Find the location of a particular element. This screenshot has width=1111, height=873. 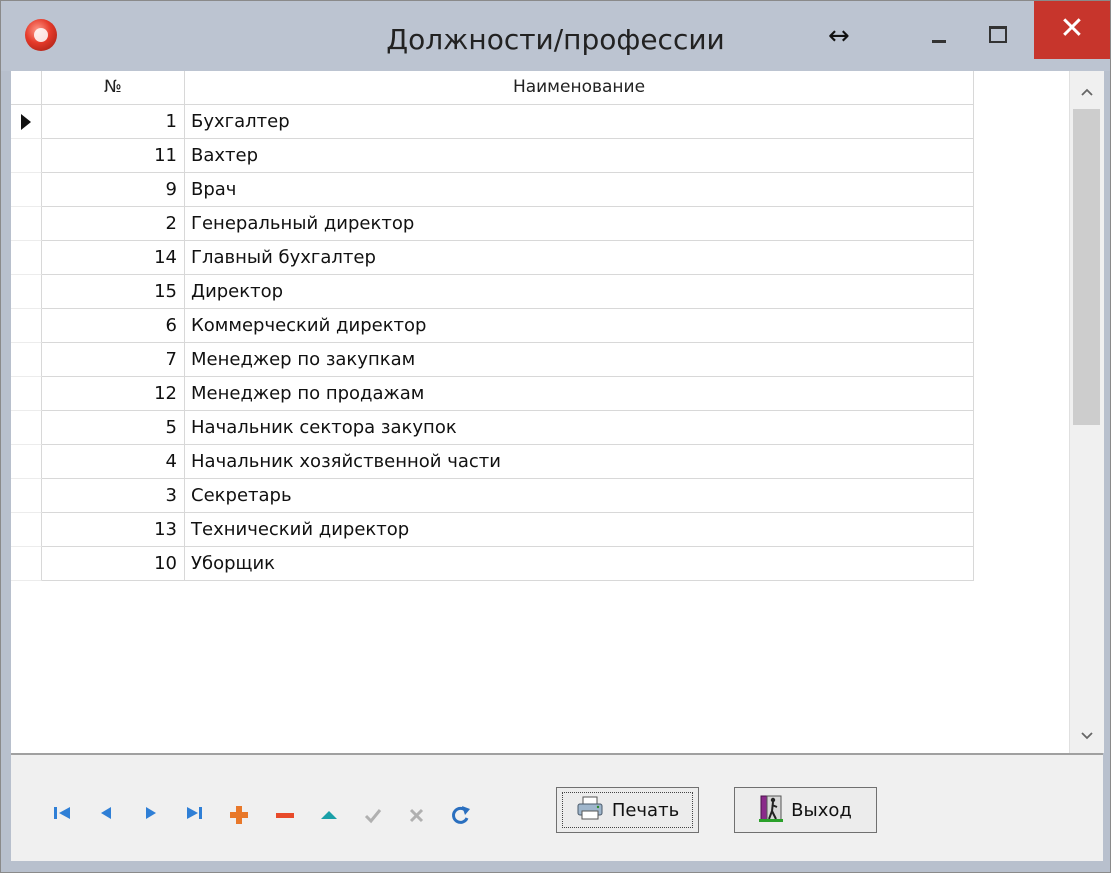

bottom-toolbar: Печать Выход is located at coordinates (557, 808).